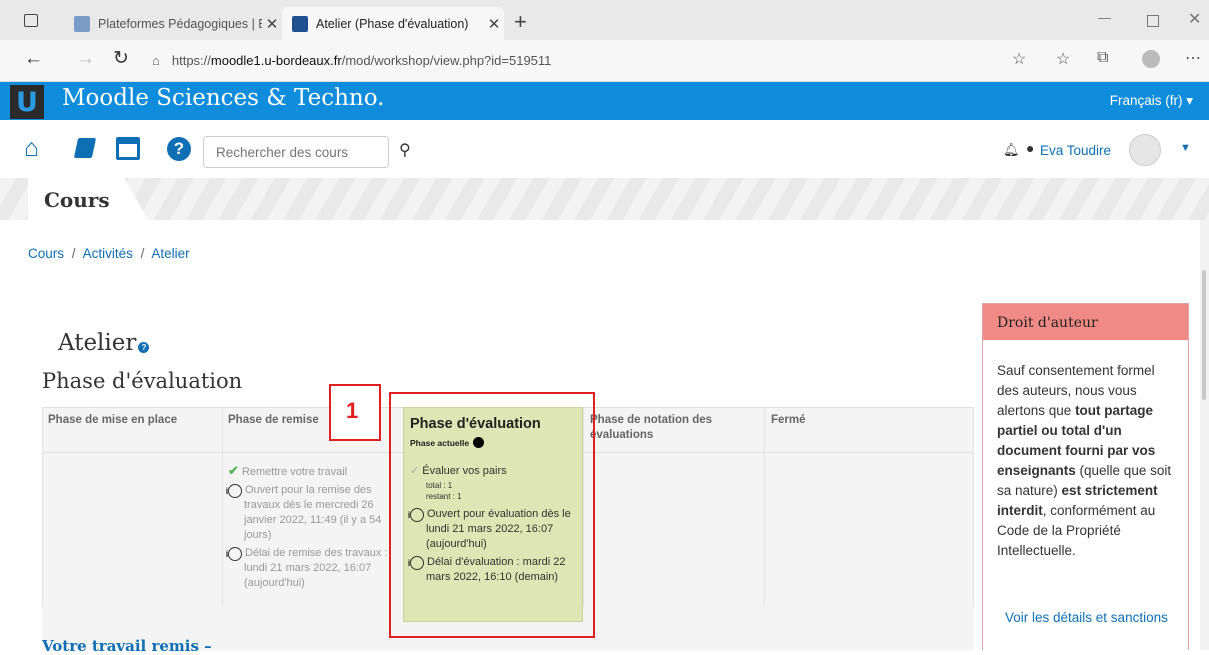 Image resolution: width=1209 pixels, height=655 pixels. I want to click on avatar, so click(1145, 150).